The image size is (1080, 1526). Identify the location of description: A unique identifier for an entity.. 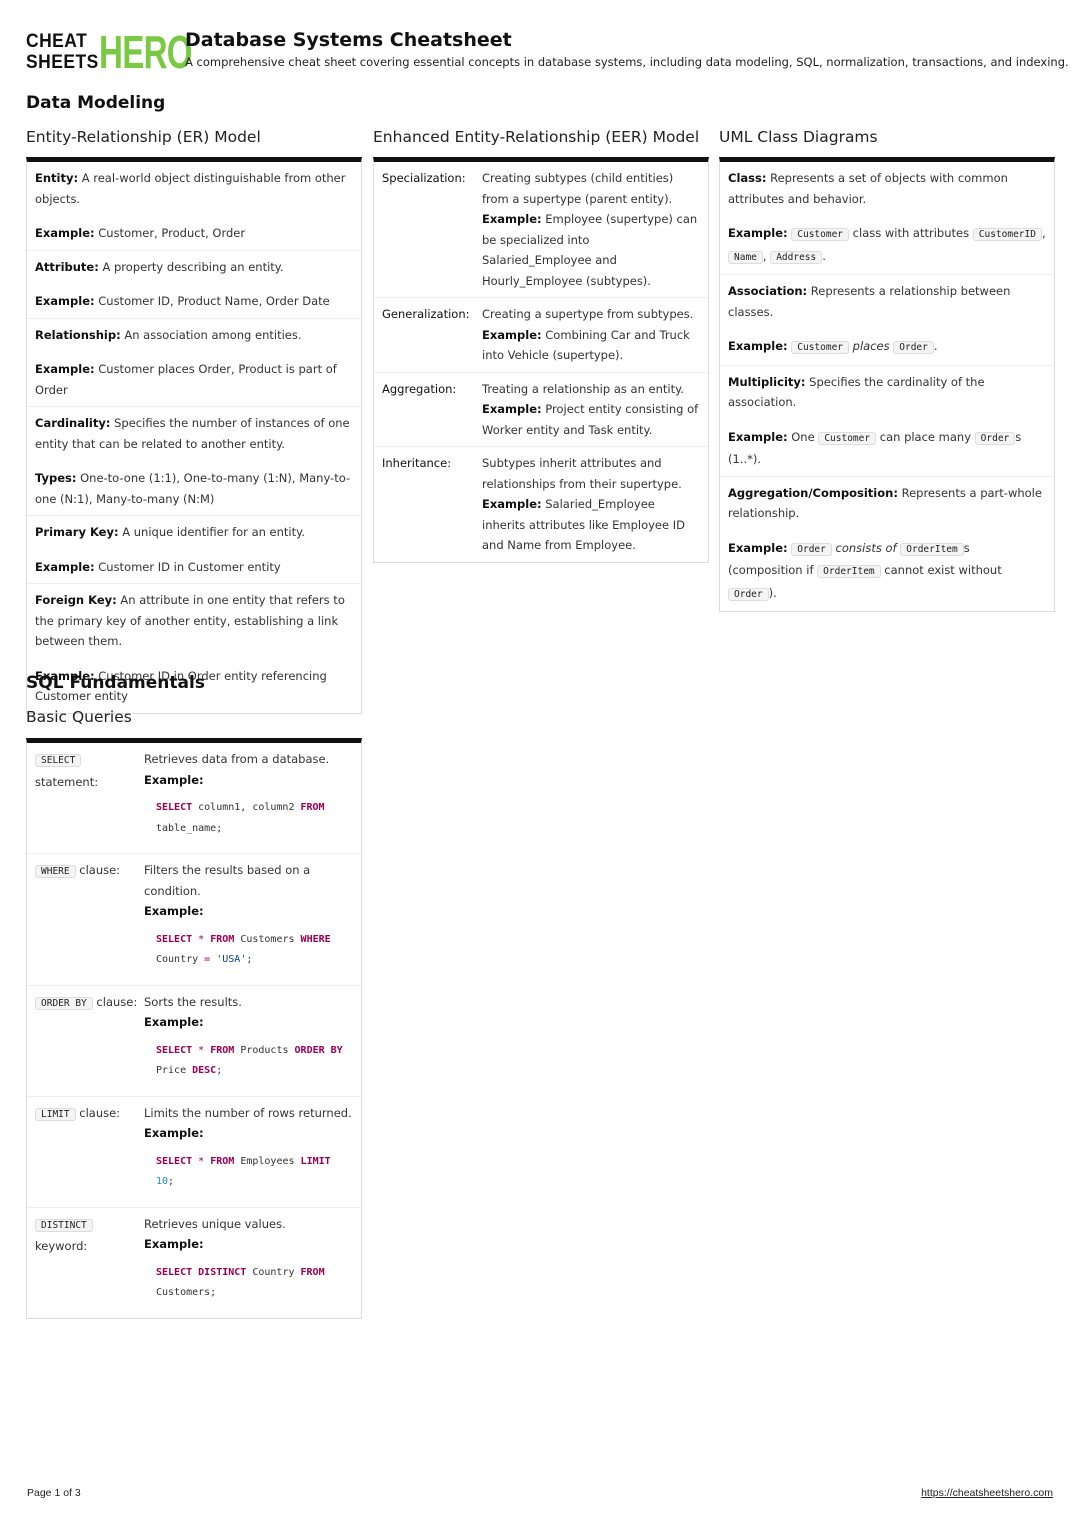
(213, 532).